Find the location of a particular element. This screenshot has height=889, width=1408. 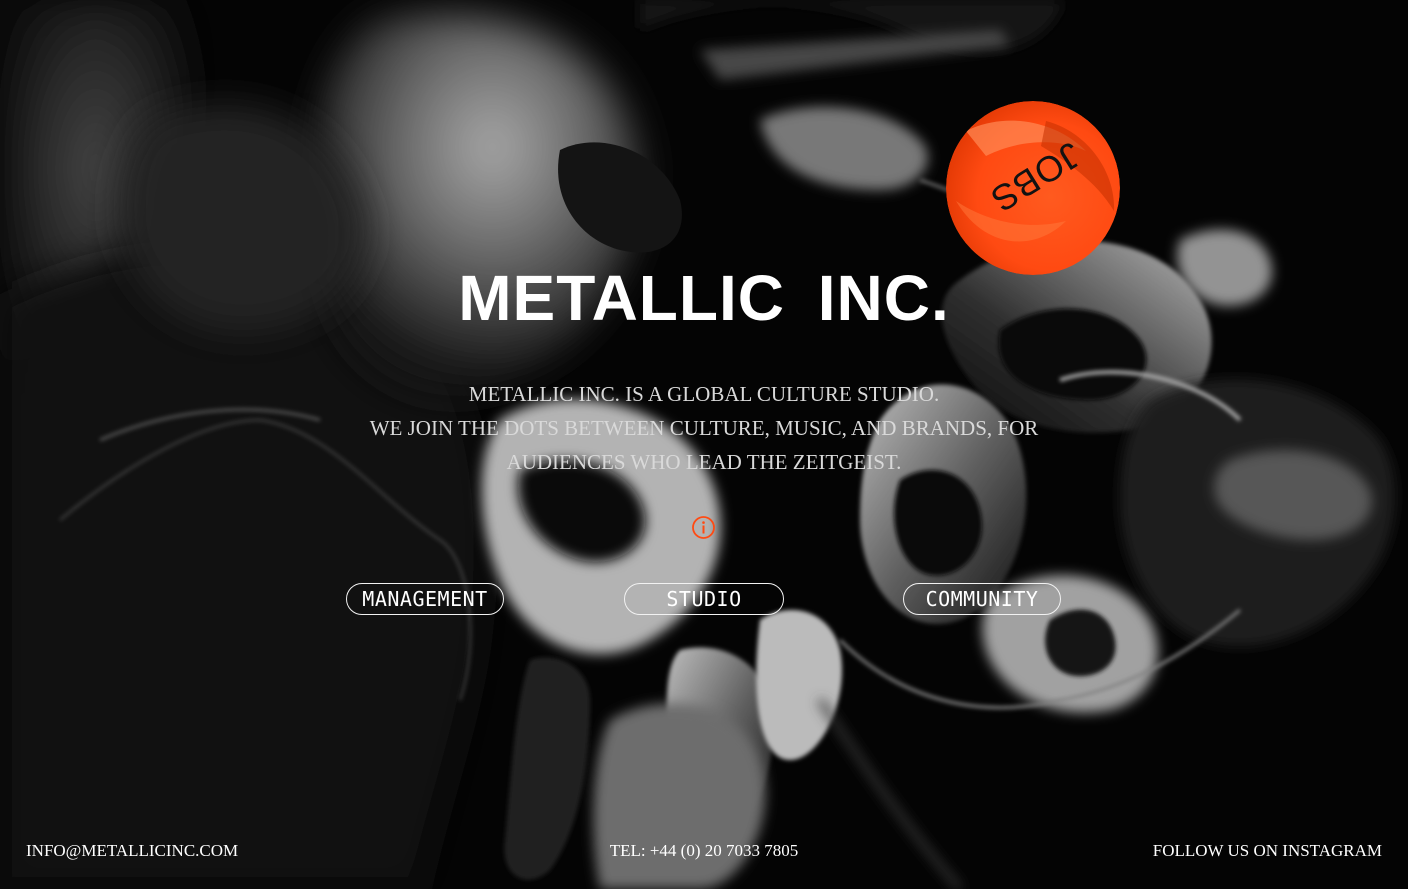

info-circle-icon is located at coordinates (703, 527).